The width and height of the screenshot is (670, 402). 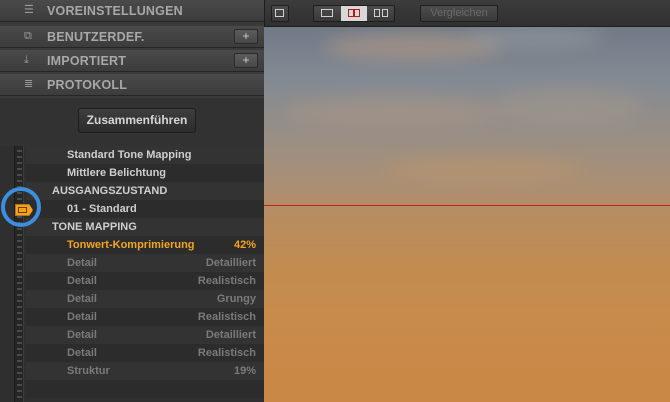 I want to click on history-item-label: 01 - Standard, so click(x=102, y=209).